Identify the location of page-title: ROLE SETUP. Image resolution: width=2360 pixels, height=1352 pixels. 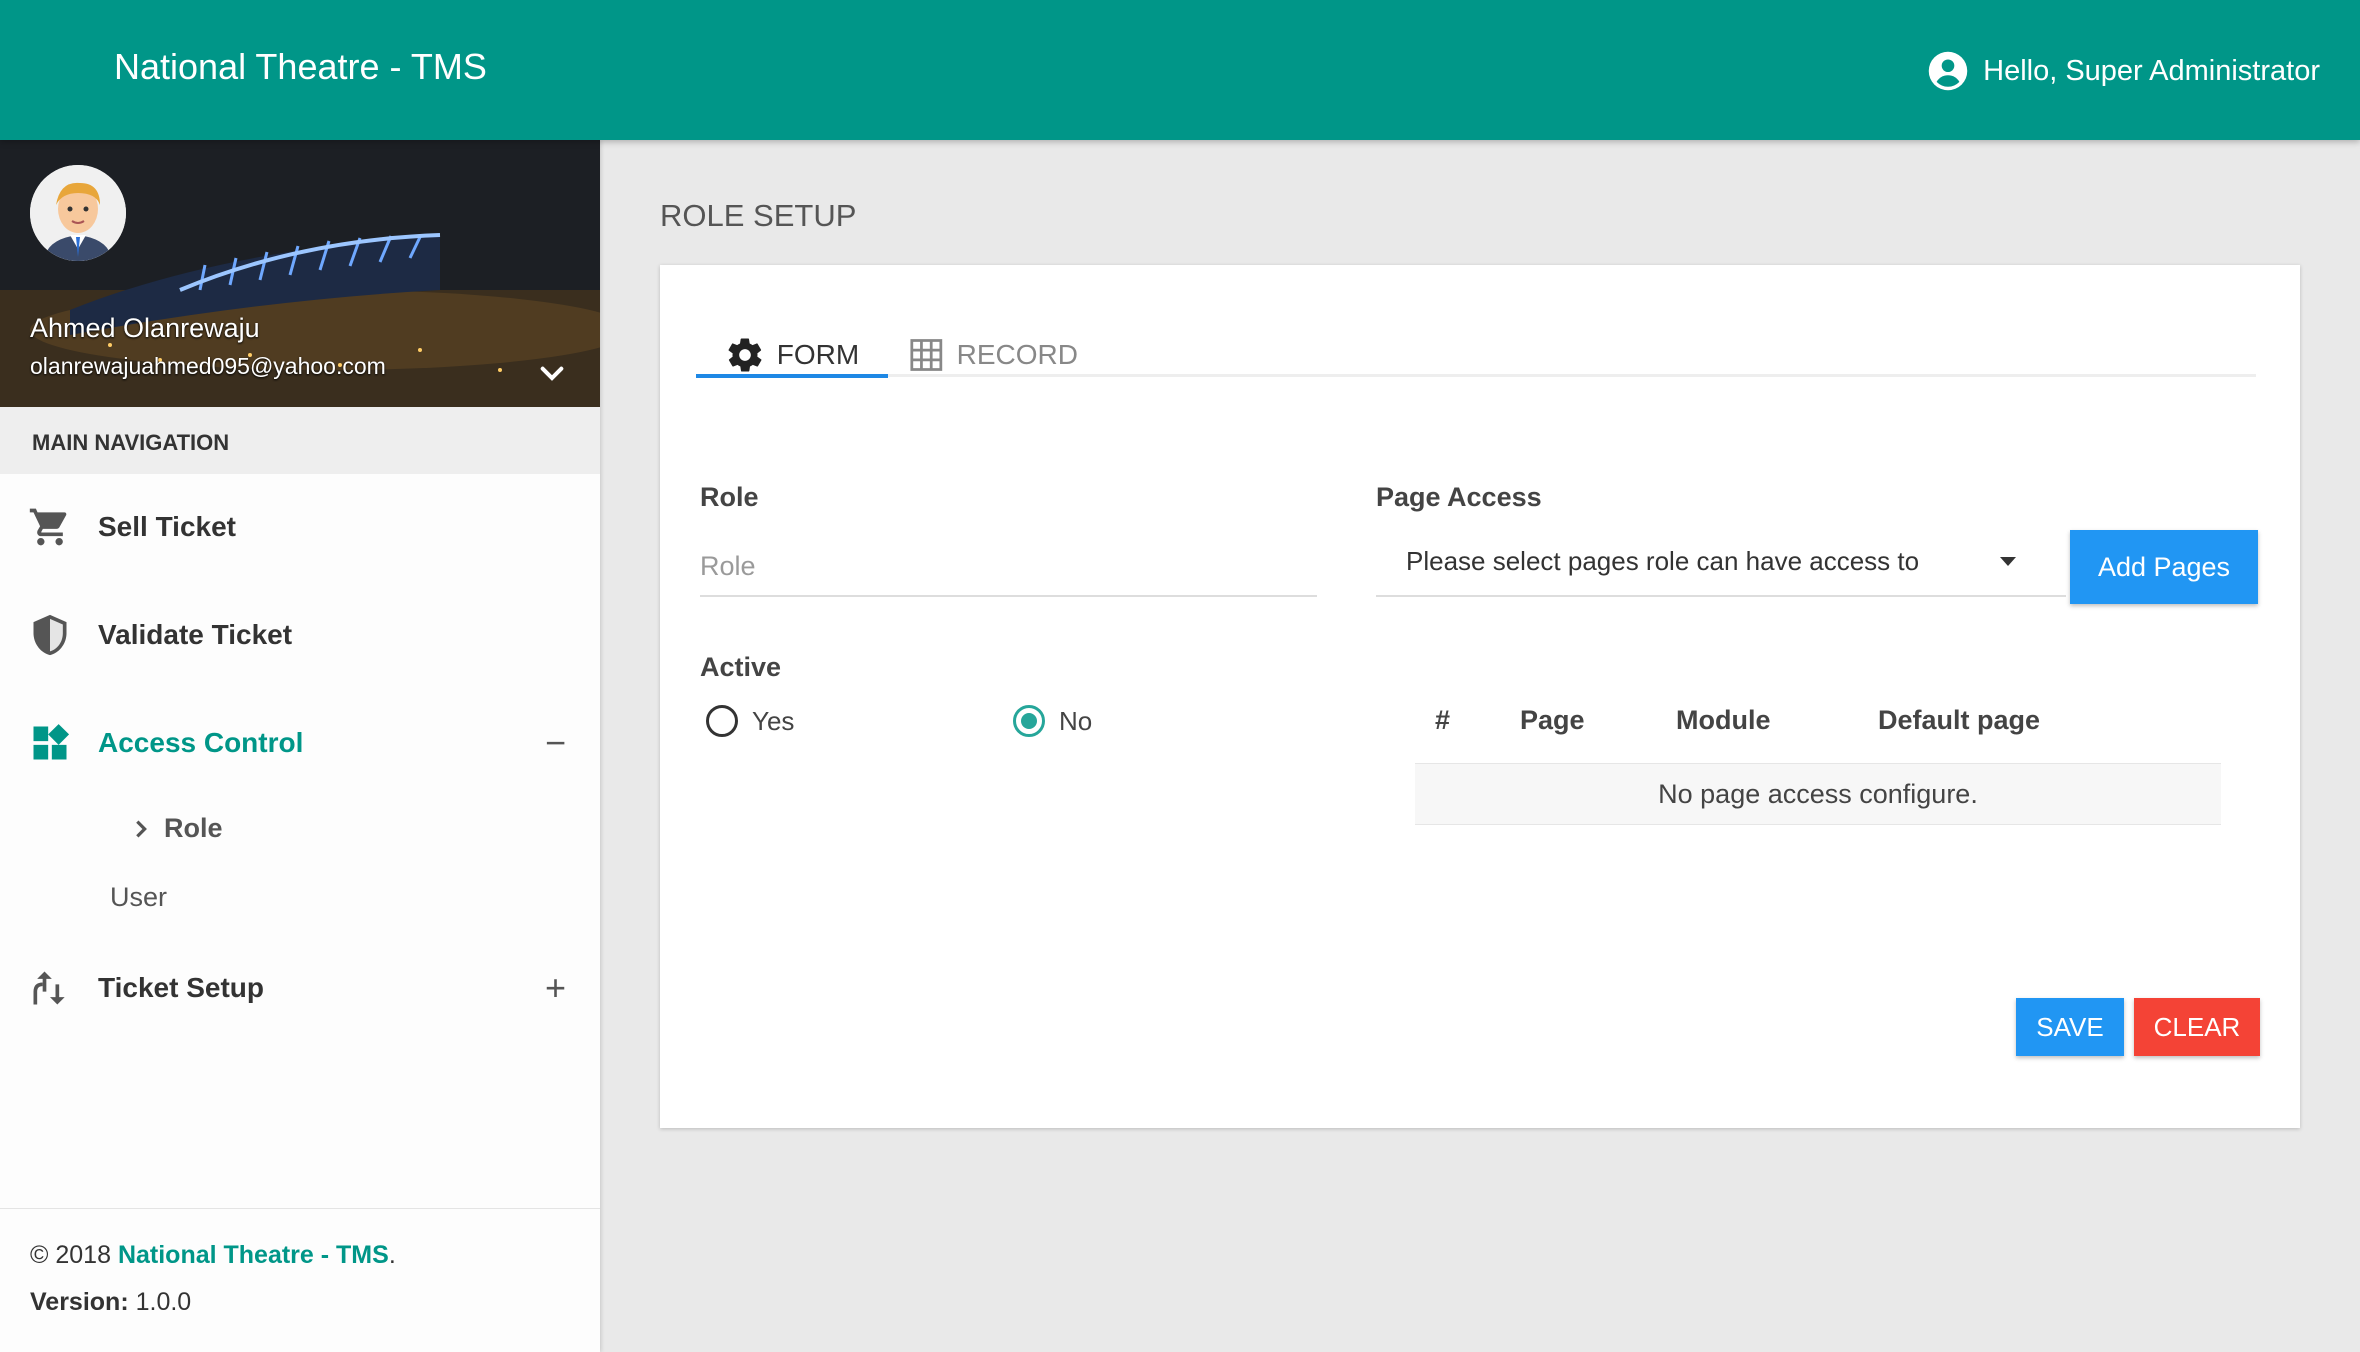
(758, 215).